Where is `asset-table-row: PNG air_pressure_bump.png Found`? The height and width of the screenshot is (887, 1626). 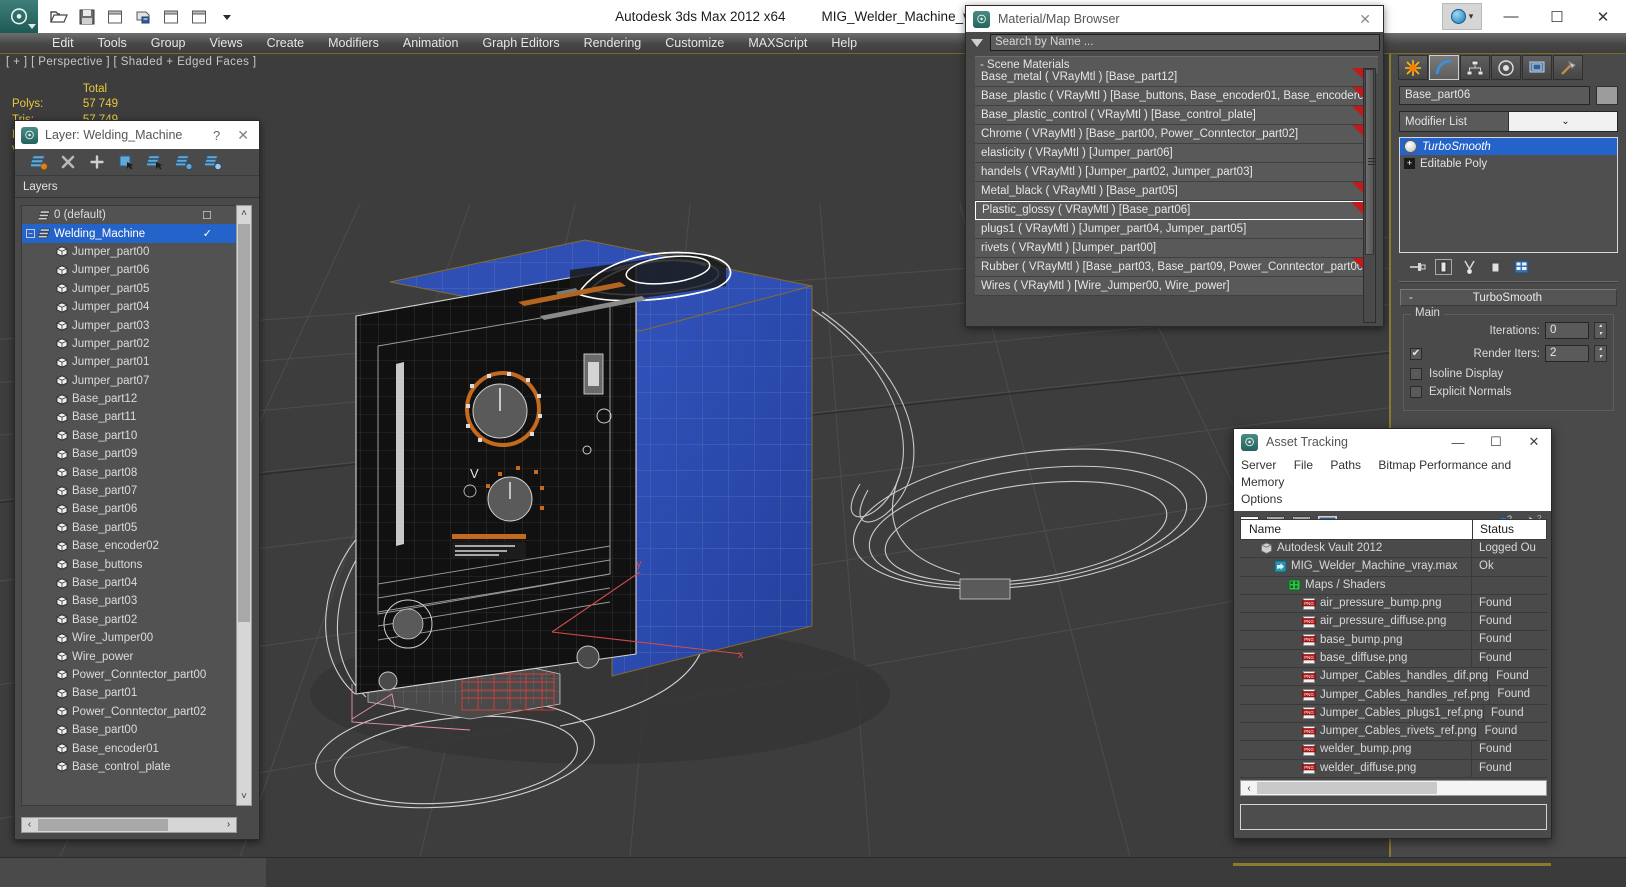 asset-table-row: PNG air_pressure_bump.png Found is located at coordinates (1393, 604).